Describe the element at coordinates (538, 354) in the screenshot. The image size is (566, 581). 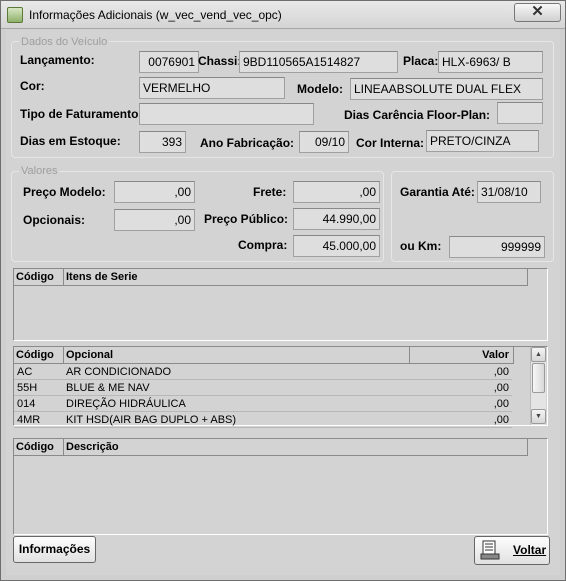
I see `arrow-up-icon: ▲` at that location.